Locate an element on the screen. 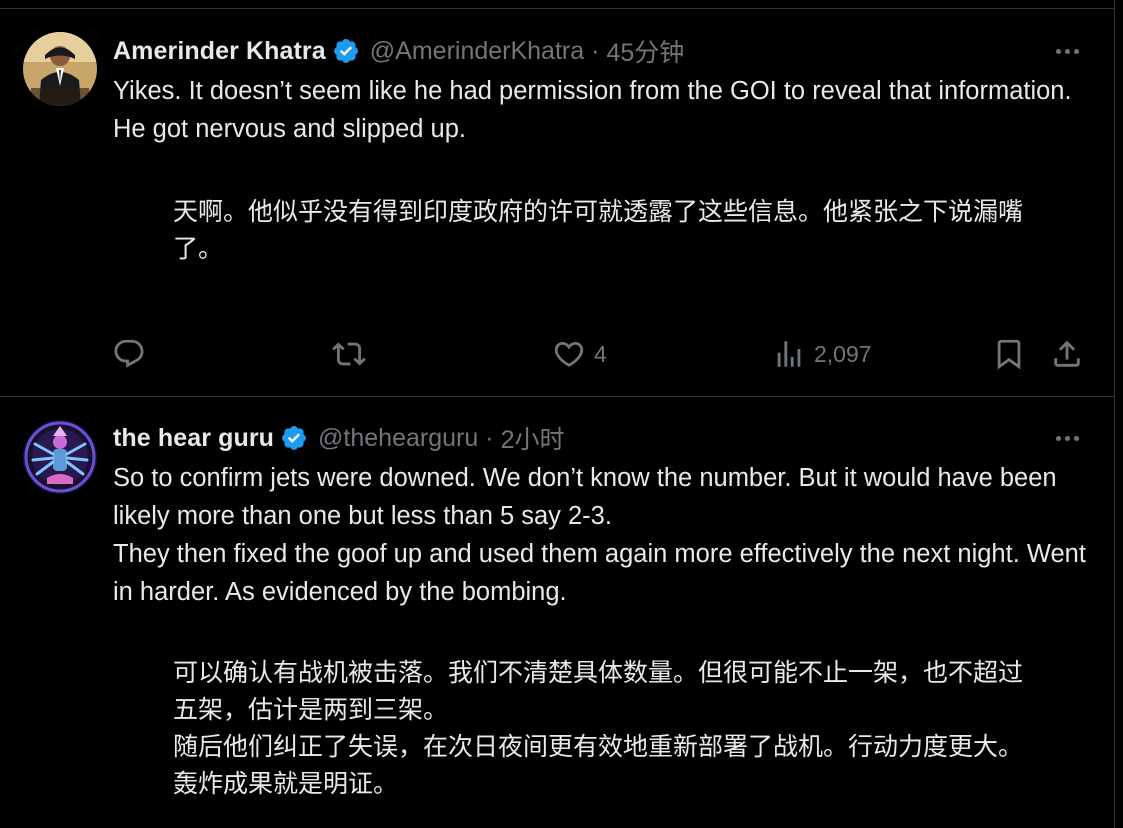  timestamp: 2小时 is located at coordinates (533, 438).